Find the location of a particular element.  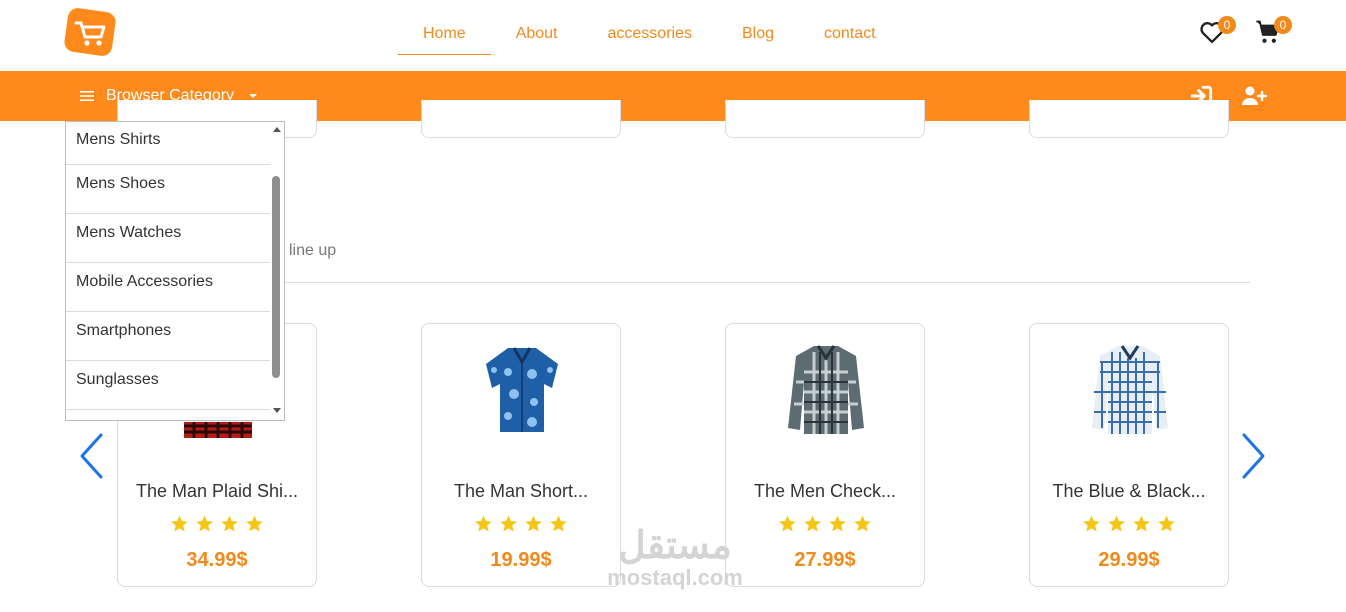

caret-down-icon is located at coordinates (253, 96).